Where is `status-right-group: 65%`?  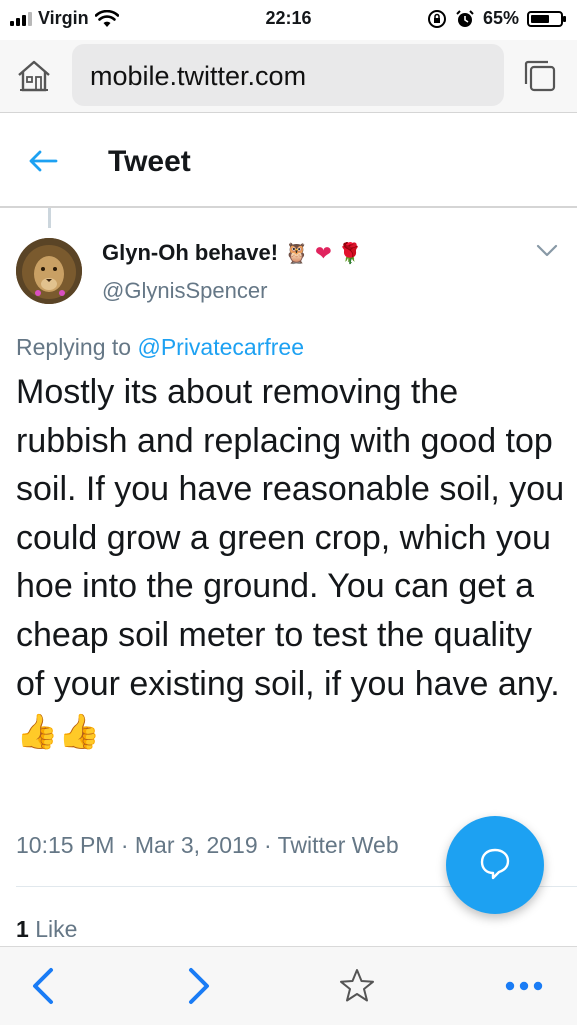 status-right-group: 65% is located at coordinates (496, 18).